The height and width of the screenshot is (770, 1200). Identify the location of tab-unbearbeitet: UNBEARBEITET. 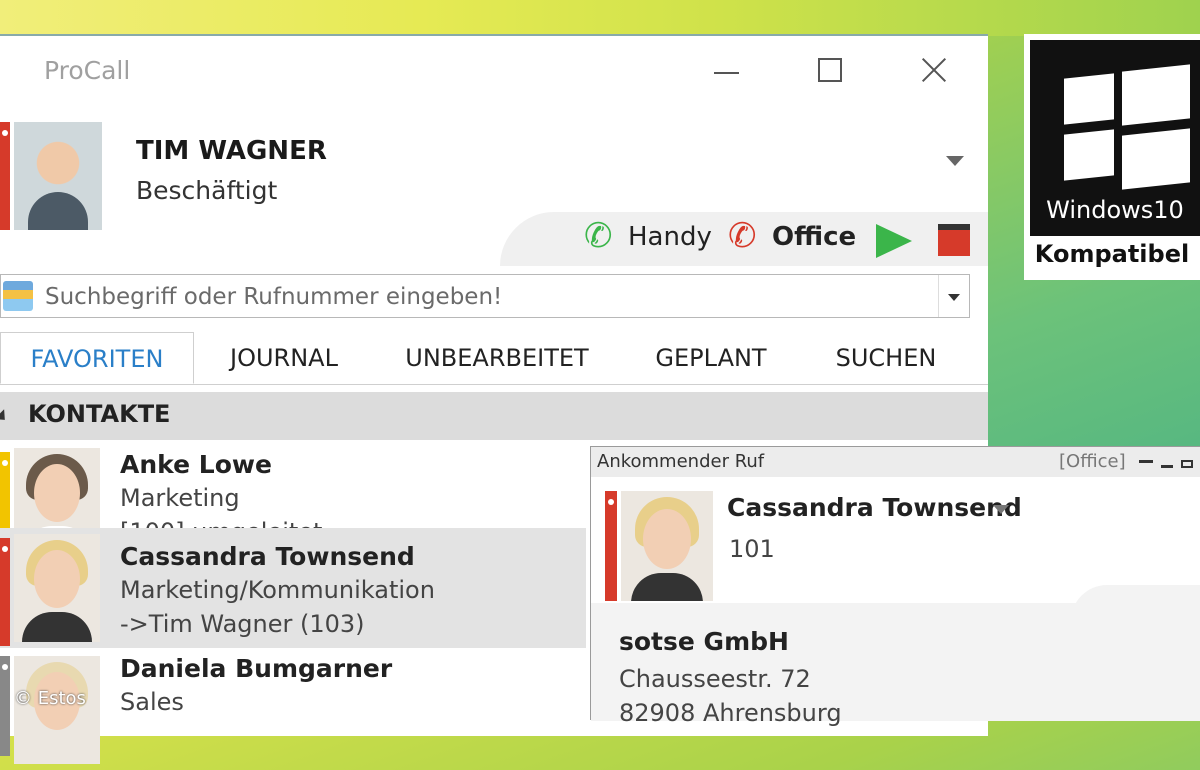
(497, 358).